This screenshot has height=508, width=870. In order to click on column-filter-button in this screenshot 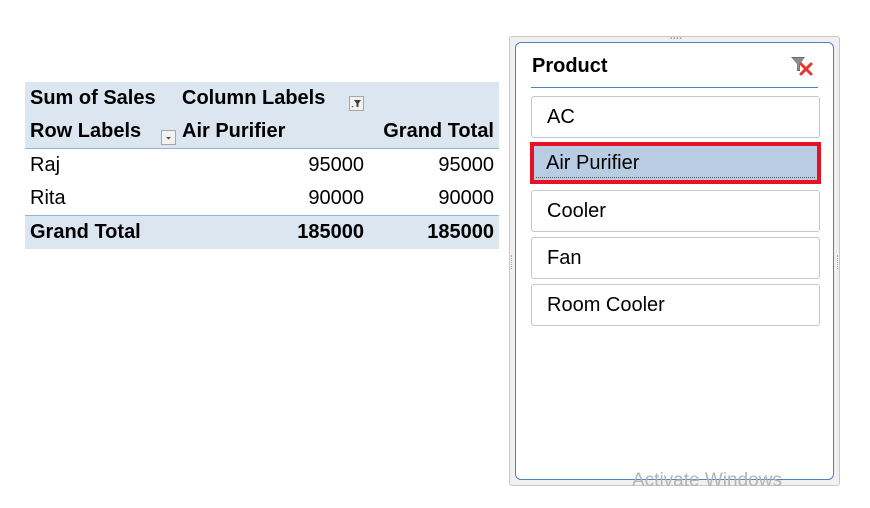, I will do `click(356, 103)`.